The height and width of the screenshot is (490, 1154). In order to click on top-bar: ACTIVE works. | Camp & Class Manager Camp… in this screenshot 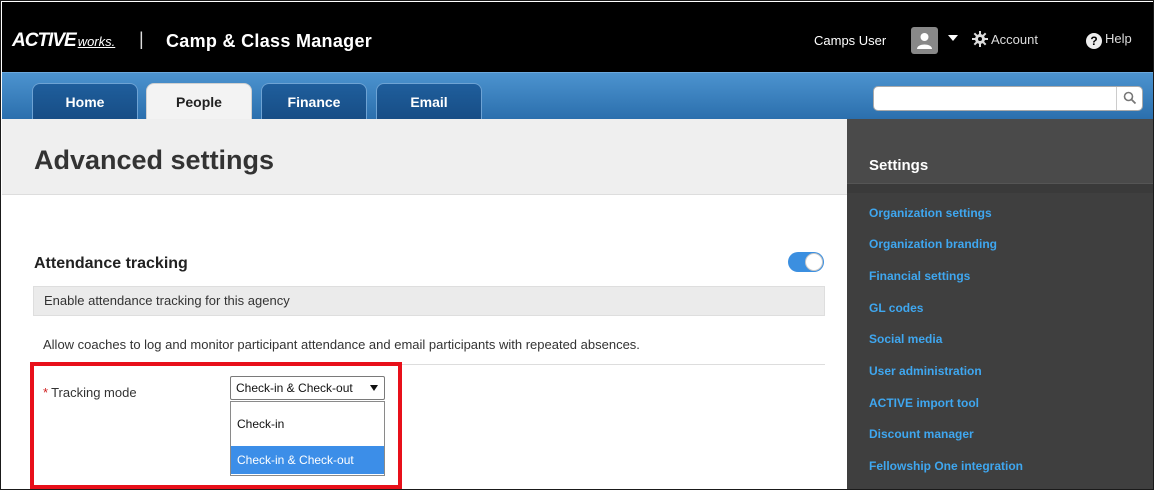, I will do `click(577, 37)`.